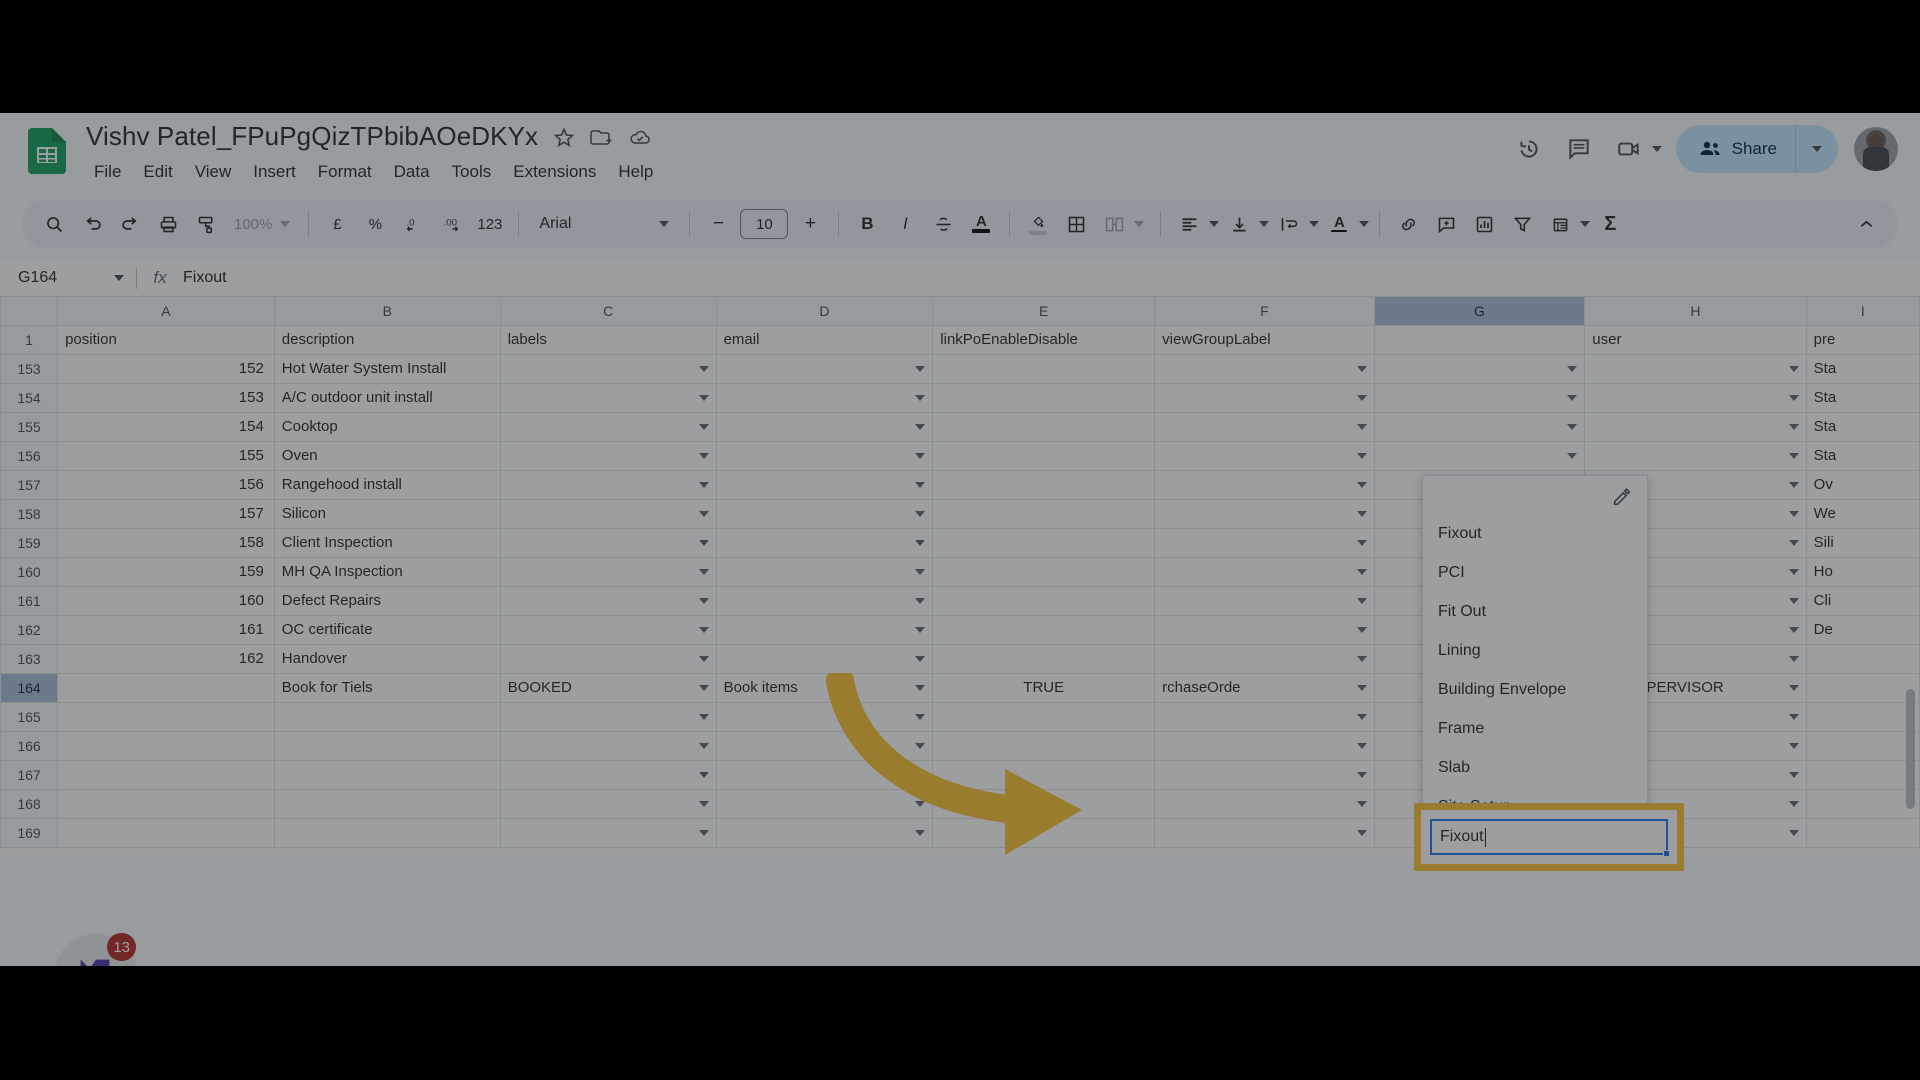  Describe the element at coordinates (1695, 426) in the screenshot. I see `cell-h155` at that location.